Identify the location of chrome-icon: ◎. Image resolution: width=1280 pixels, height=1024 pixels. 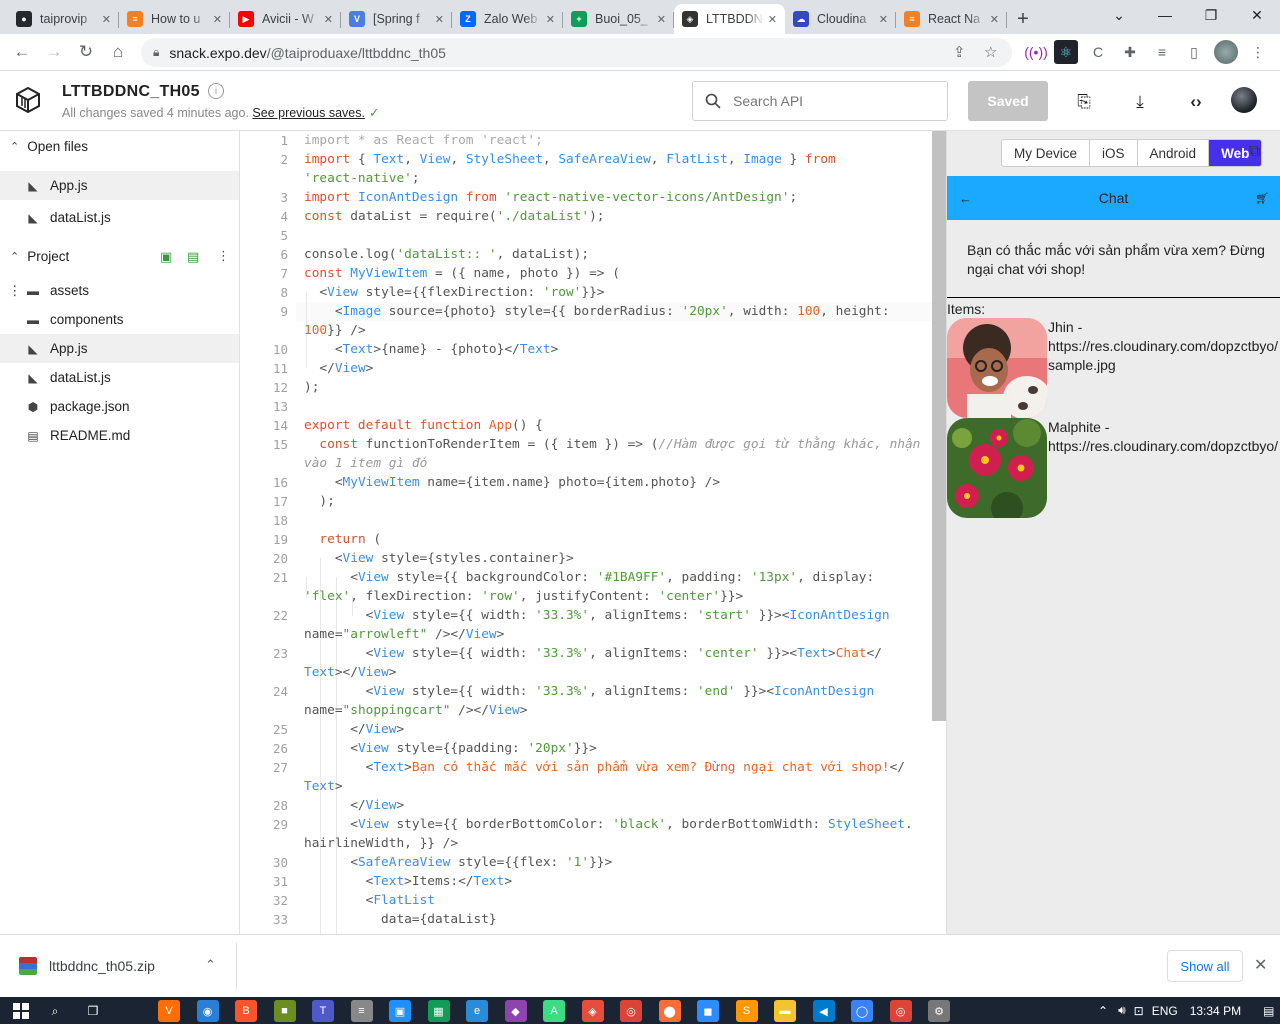
(631, 1011).